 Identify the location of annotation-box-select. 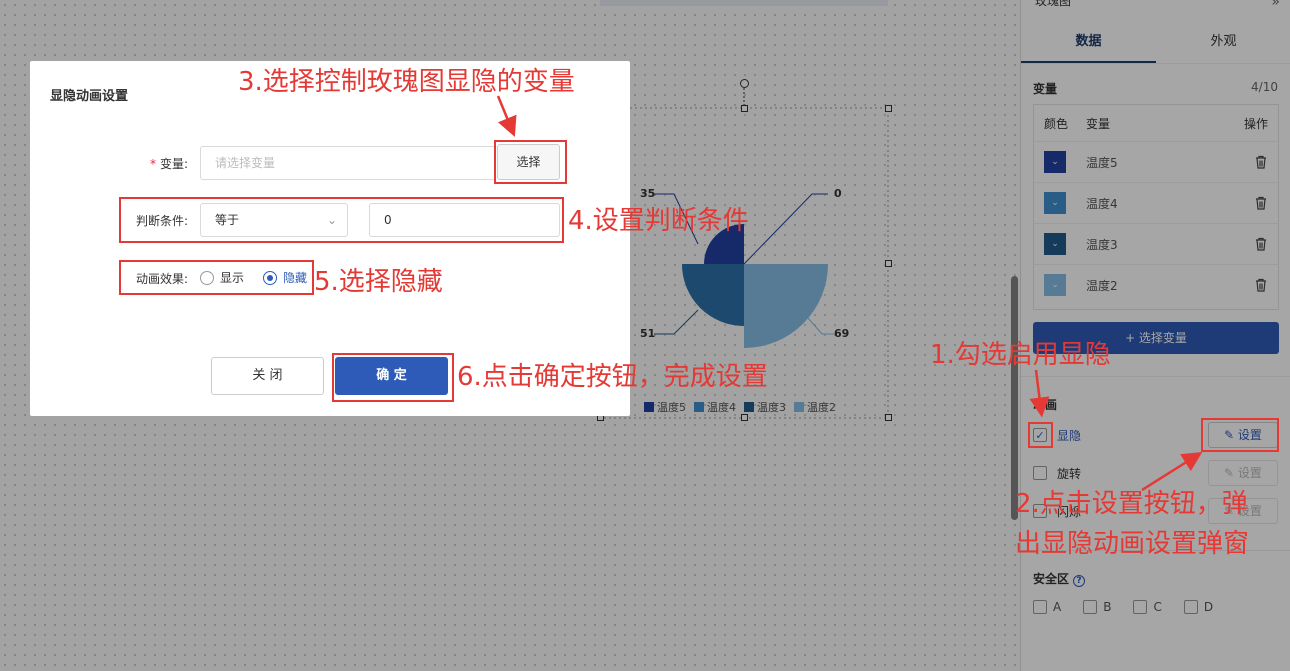
(530, 162).